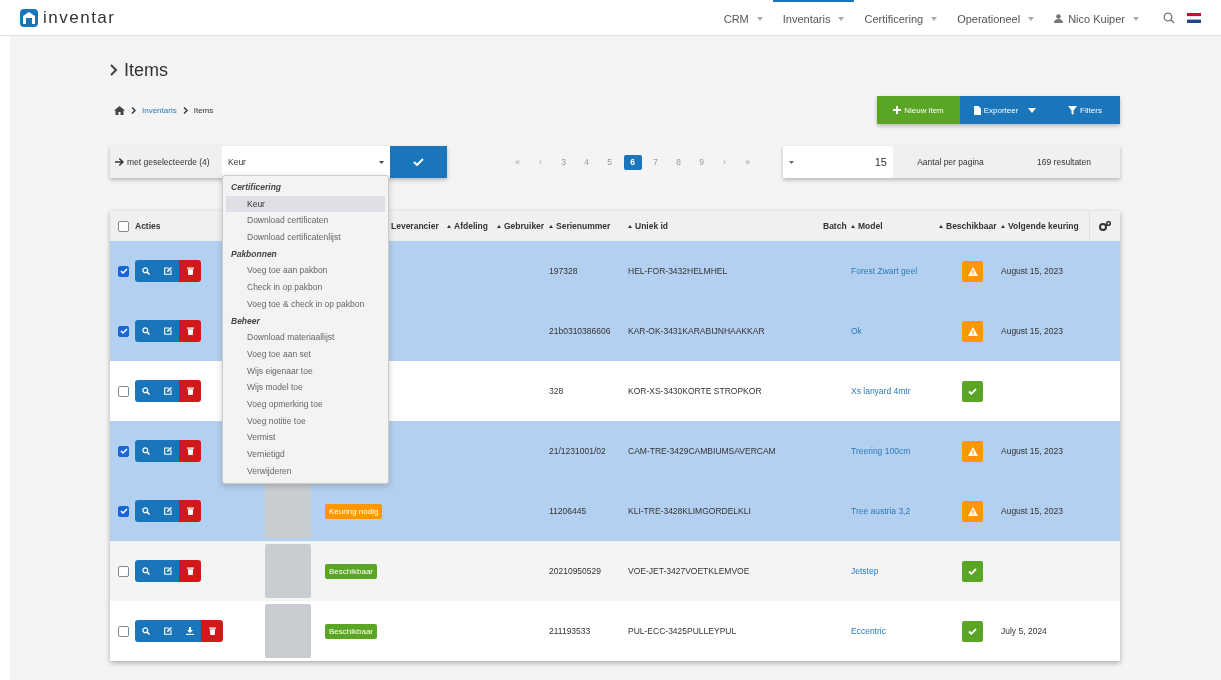 This screenshot has height=680, width=1221. I want to click on menu-item: Download materiaallijst, so click(305, 337).